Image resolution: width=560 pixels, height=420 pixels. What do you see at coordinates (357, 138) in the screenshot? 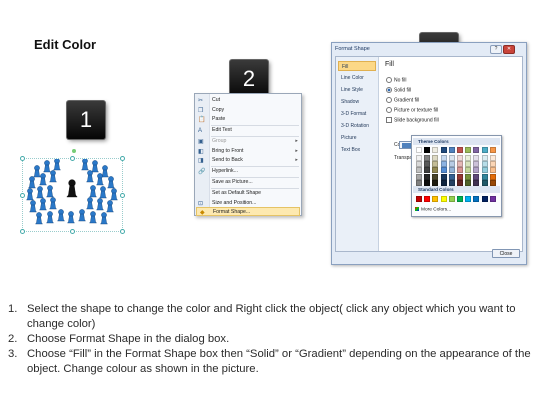
I see `sidebar-item-picture: Picture` at bounding box center [357, 138].